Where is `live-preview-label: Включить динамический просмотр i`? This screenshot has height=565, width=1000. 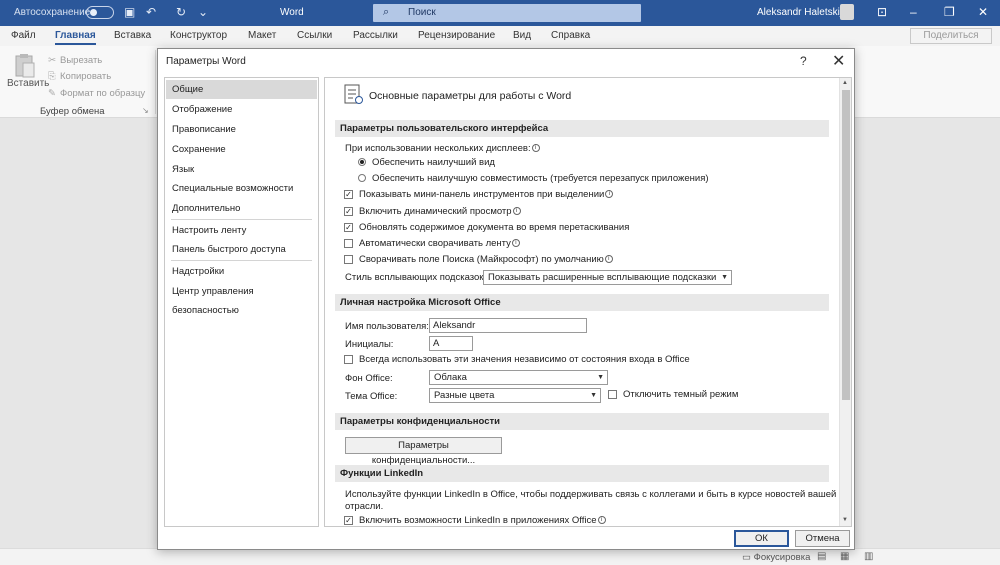
live-preview-label: Включить динамический просмотр i is located at coordinates (440, 211).